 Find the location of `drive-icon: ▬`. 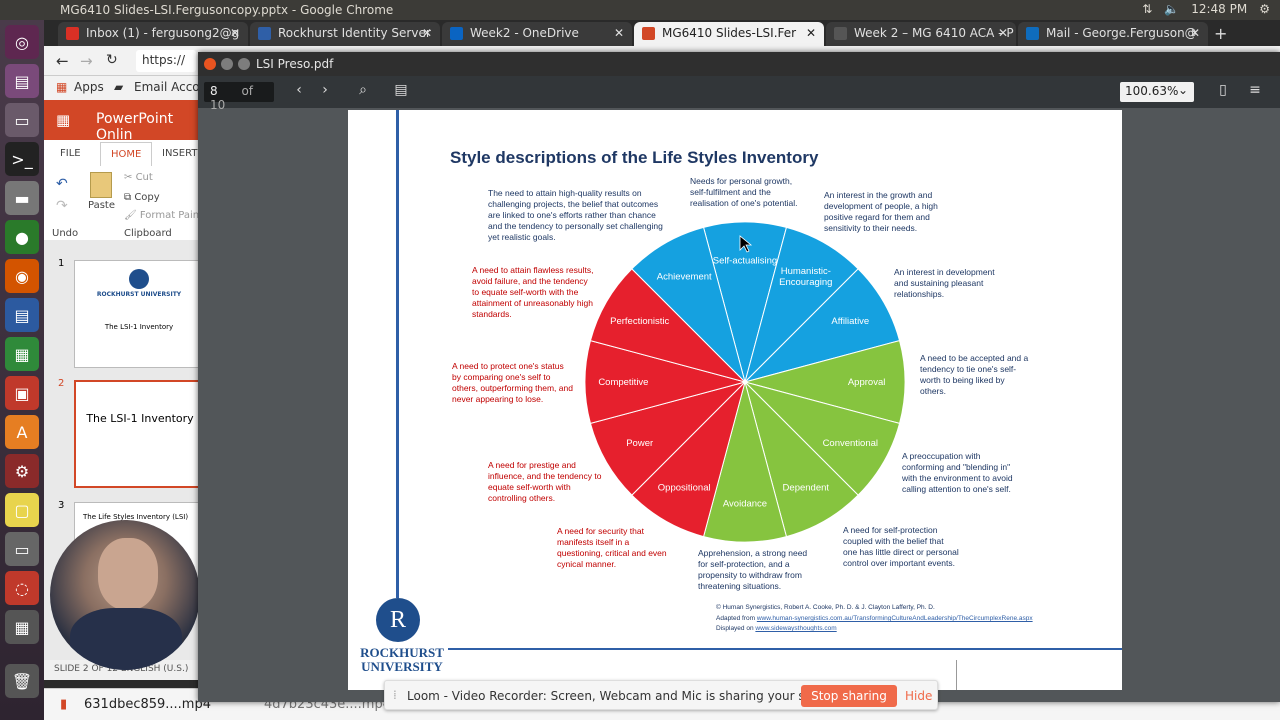

drive-icon: ▬ is located at coordinates (22, 198).